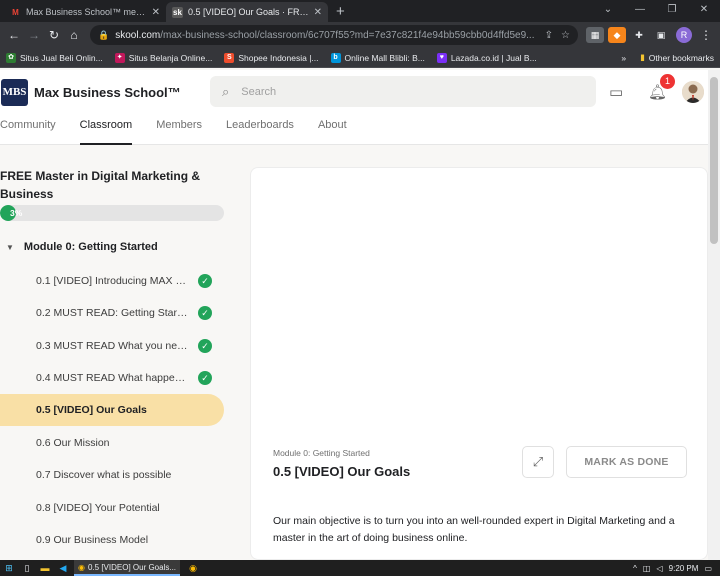  I want to click on mark-as-done-button: MARK AS DONE, so click(626, 462).